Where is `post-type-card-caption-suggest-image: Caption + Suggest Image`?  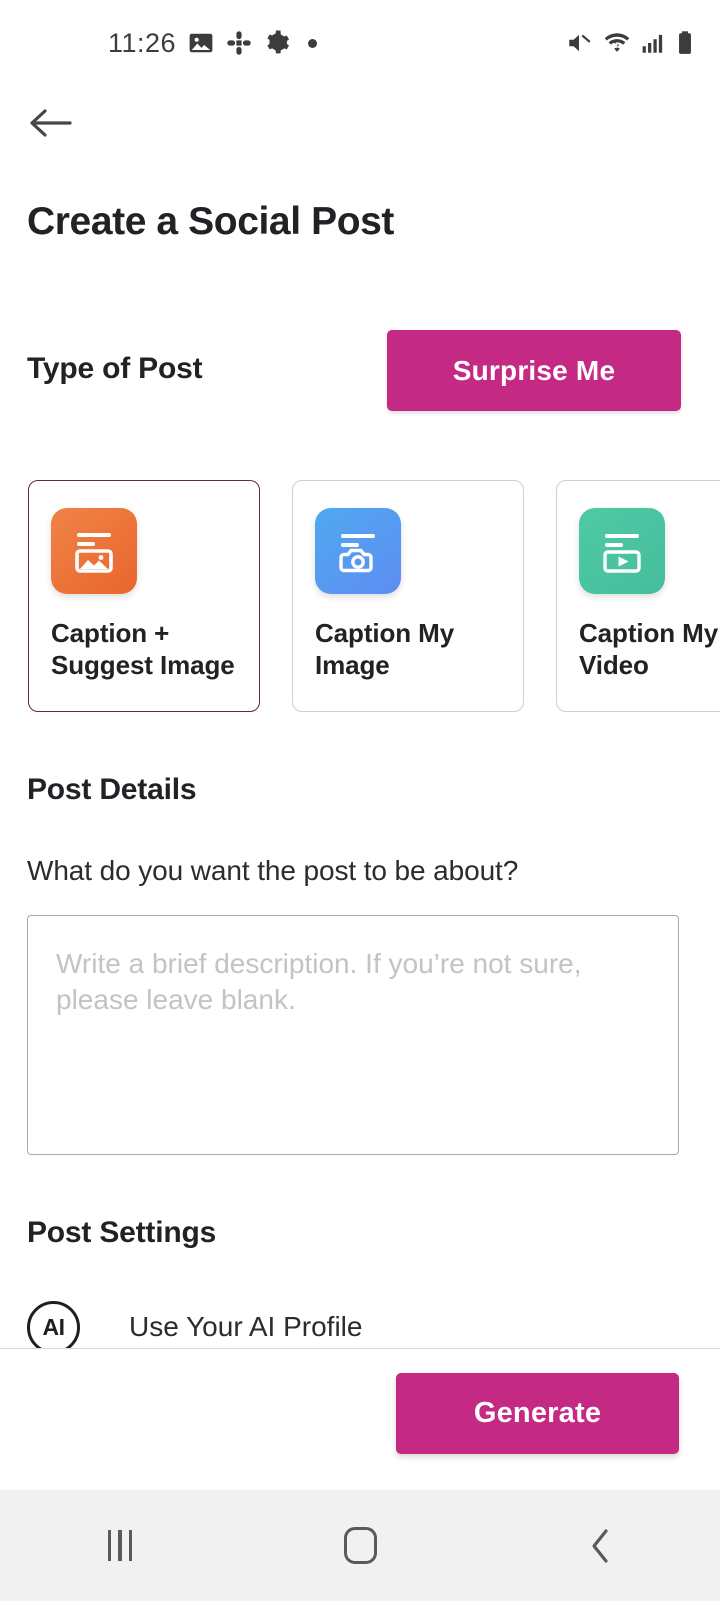
post-type-card-caption-suggest-image: Caption + Suggest Image is located at coordinates (144, 596).